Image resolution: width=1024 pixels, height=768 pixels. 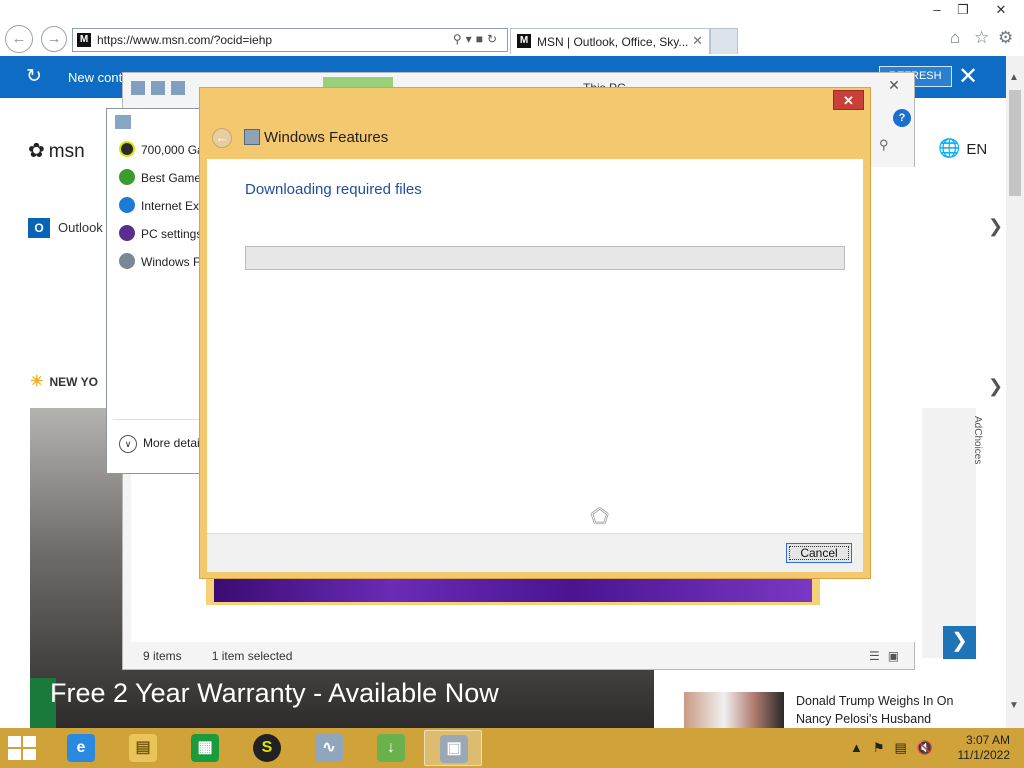 I want to click on show-hidden-icons-icon: ▲, so click(x=861, y=747).